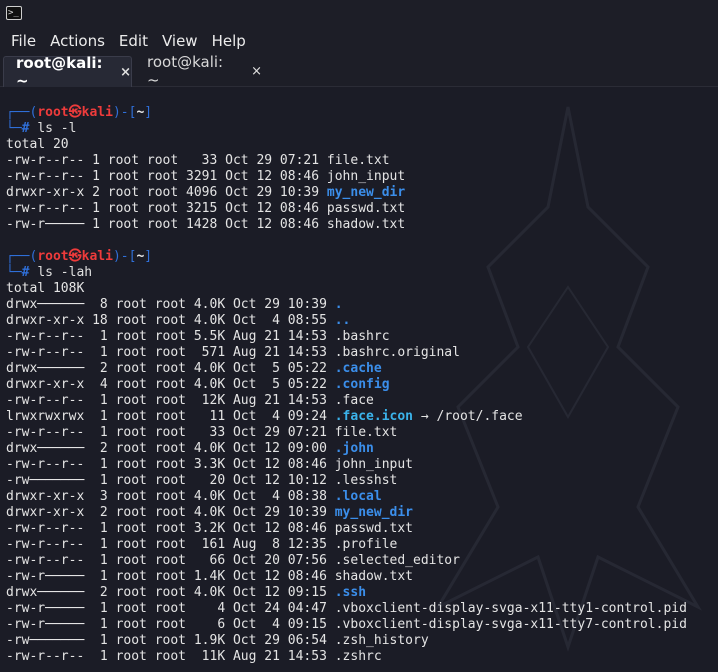 The image size is (718, 672). I want to click on command-text: ls -lah, so click(65, 272).